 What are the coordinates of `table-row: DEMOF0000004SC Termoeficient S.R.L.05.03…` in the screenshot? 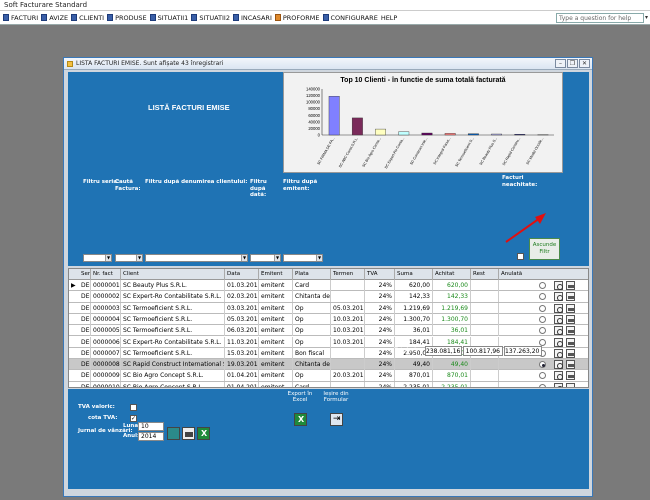 It's located at (328, 319).